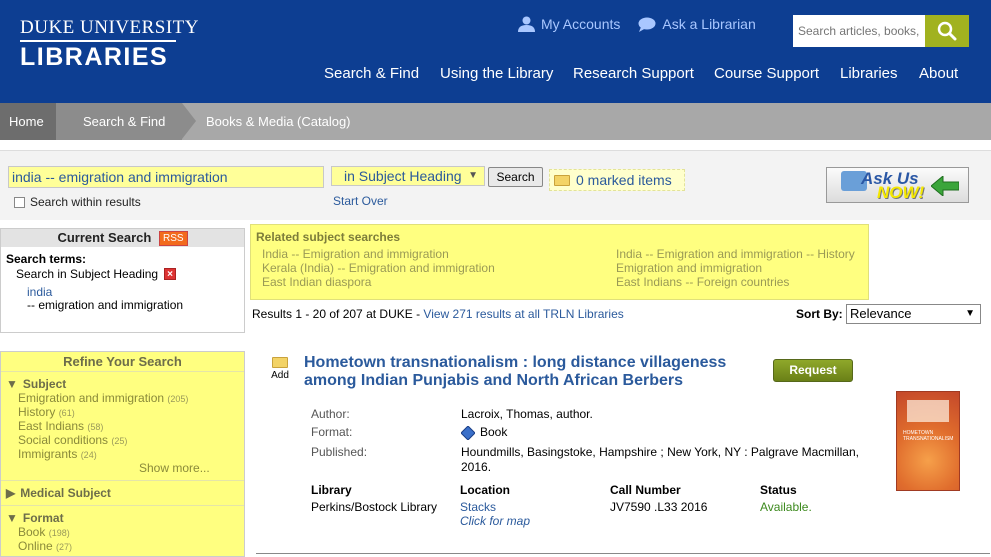  What do you see at coordinates (869, 73) in the screenshot?
I see `nav-libraries: Libraries` at bounding box center [869, 73].